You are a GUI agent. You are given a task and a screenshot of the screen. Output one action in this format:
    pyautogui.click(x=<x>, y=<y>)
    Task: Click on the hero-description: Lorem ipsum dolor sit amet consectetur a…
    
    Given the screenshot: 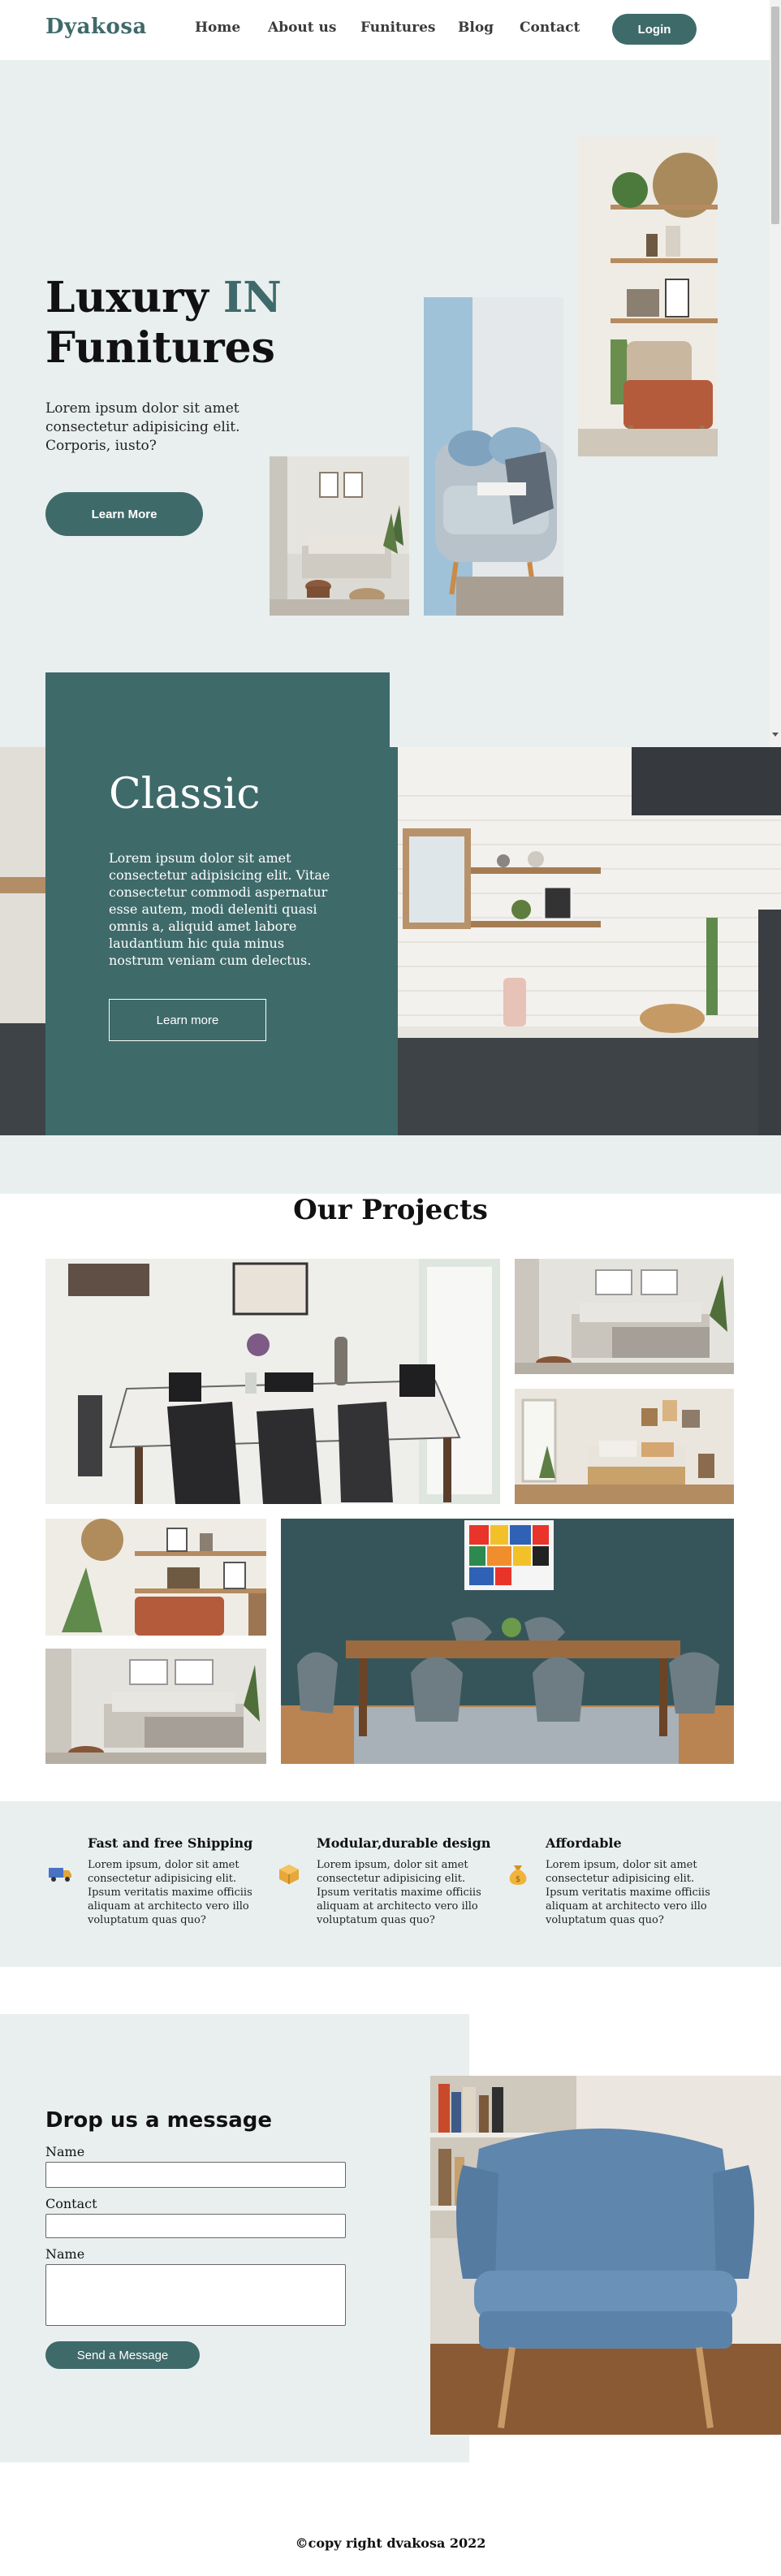 What is the action you would take?
    pyautogui.click(x=142, y=427)
    